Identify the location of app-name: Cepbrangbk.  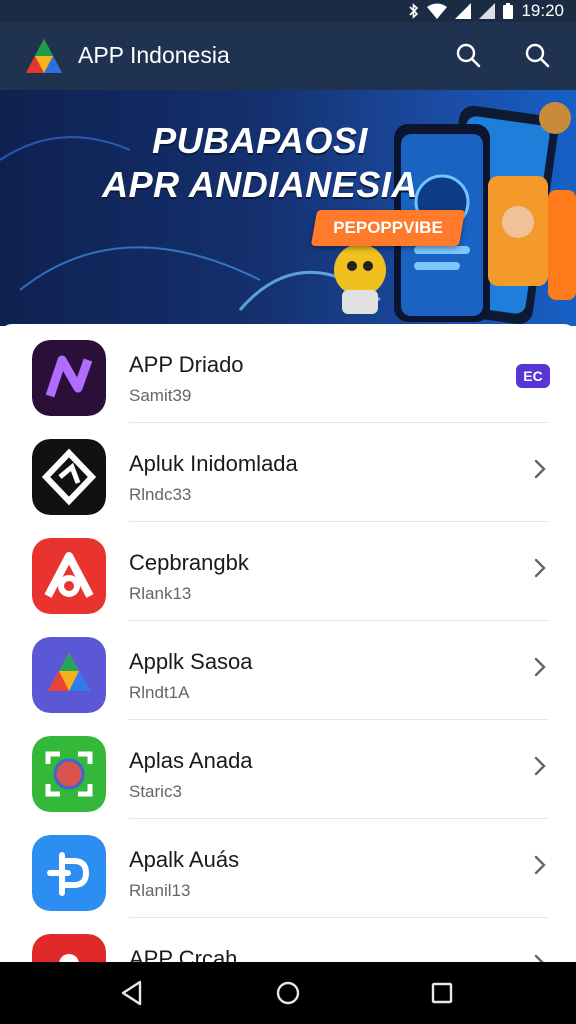
(189, 562).